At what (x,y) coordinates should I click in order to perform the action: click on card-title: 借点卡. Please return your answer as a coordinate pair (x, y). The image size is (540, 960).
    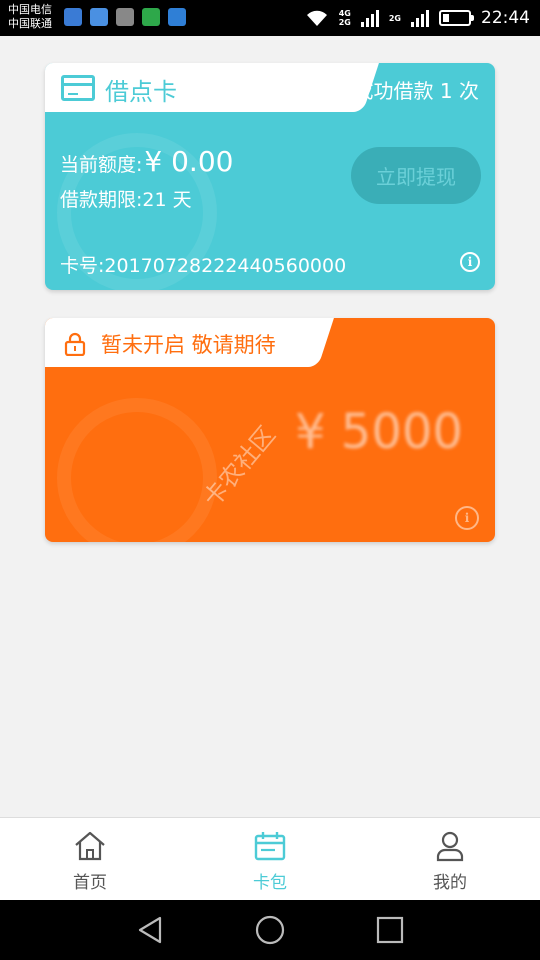
    Looking at the image, I should click on (141, 92).